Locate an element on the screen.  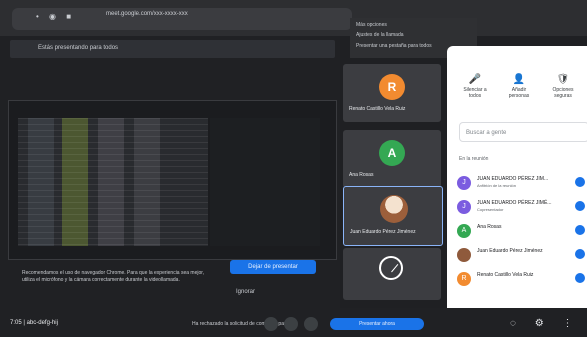
participant-avatar is located at coordinates (464, 255).